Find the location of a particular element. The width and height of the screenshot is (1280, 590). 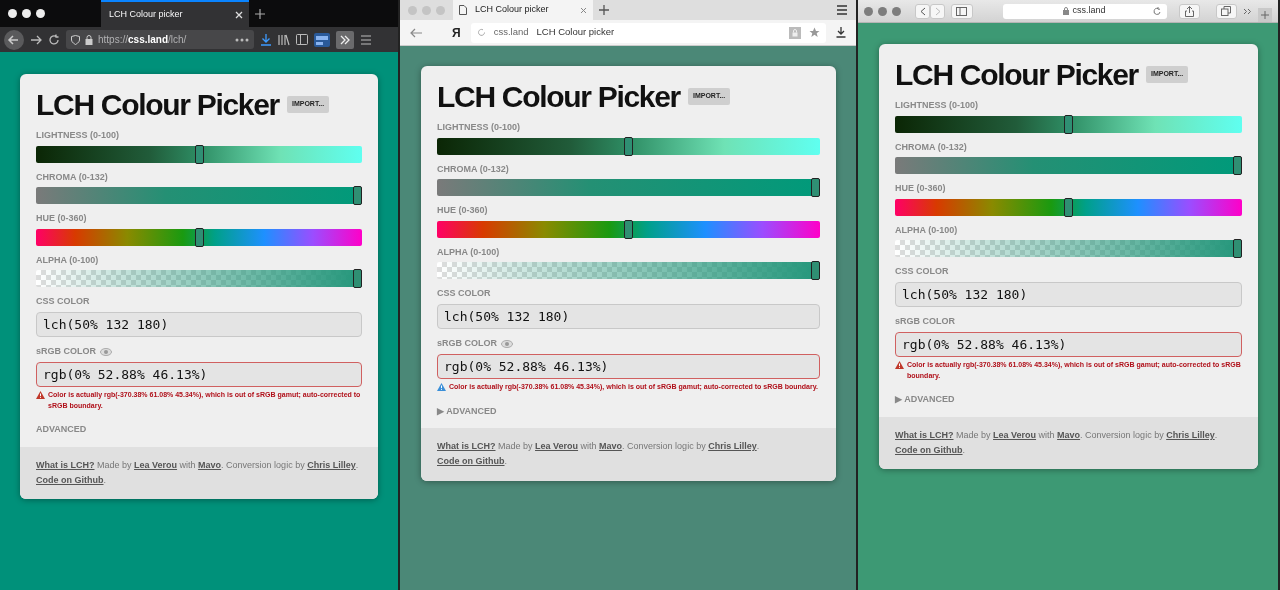

sidebar-icon is located at coordinates (302, 39).